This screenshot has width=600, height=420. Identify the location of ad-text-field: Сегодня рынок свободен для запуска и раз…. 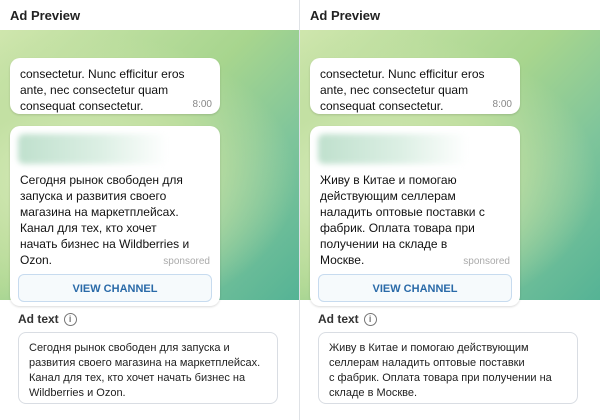
(148, 368).